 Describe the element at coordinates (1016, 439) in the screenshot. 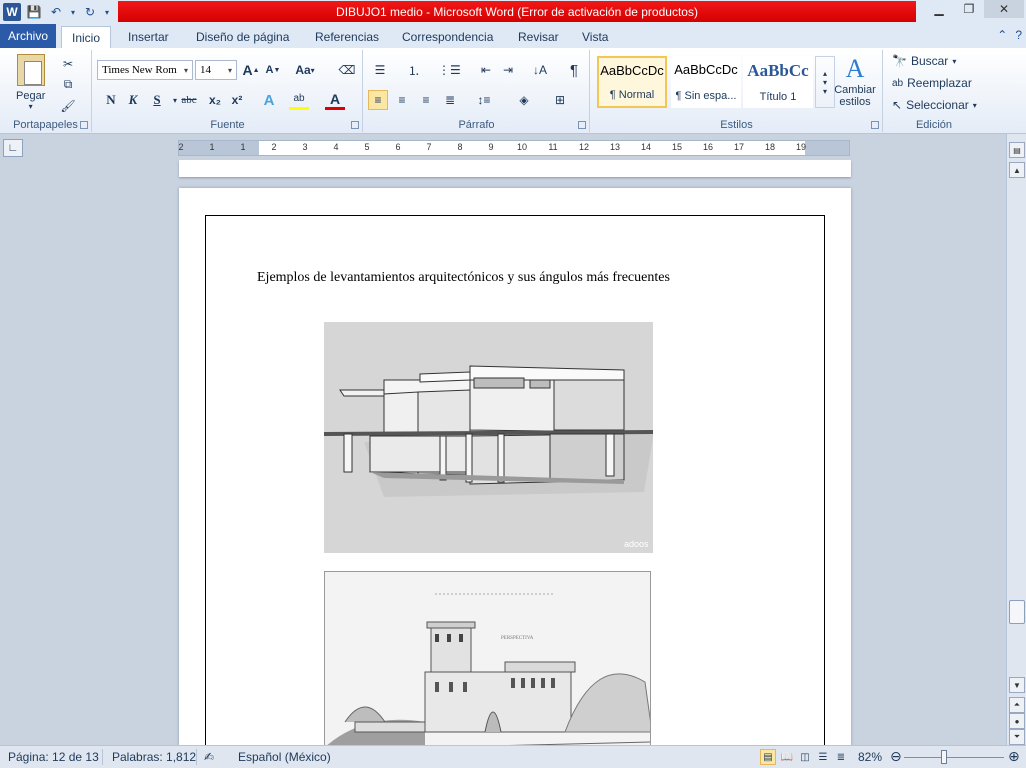

I see `vertical-scrollbar: ▤ ▲ ▼ ⏶ ● ⏷` at that location.